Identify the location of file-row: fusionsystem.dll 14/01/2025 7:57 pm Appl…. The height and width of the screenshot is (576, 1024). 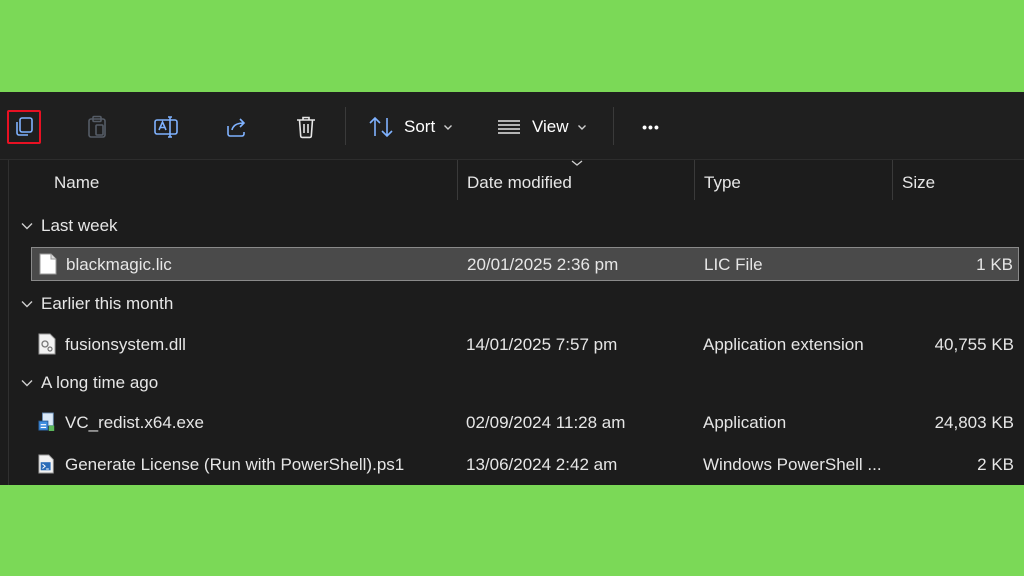
(525, 345).